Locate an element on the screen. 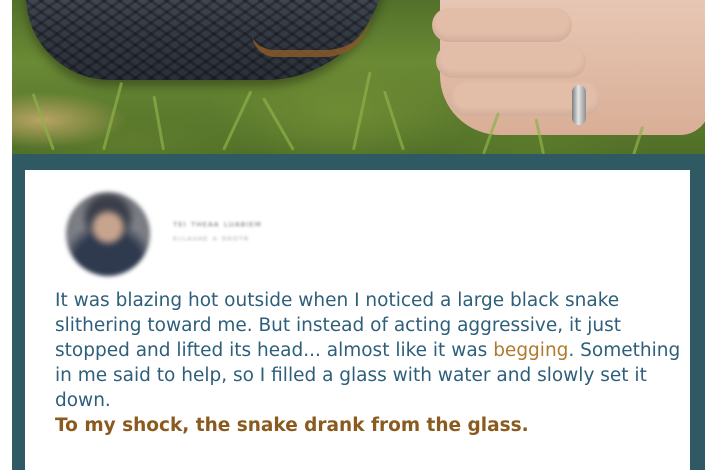 This screenshot has width=717, height=470. author-meta: ᴱᶜᴸᴬᵁᴬᴱ ᴬ ᴰᴷᴼᵀᴿ is located at coordinates (211, 241).